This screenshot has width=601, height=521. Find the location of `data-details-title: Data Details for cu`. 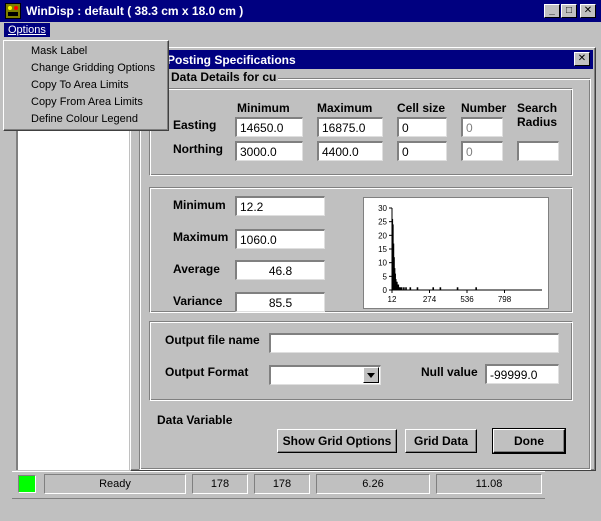

data-details-title: Data Details for cu is located at coordinates (224, 77).